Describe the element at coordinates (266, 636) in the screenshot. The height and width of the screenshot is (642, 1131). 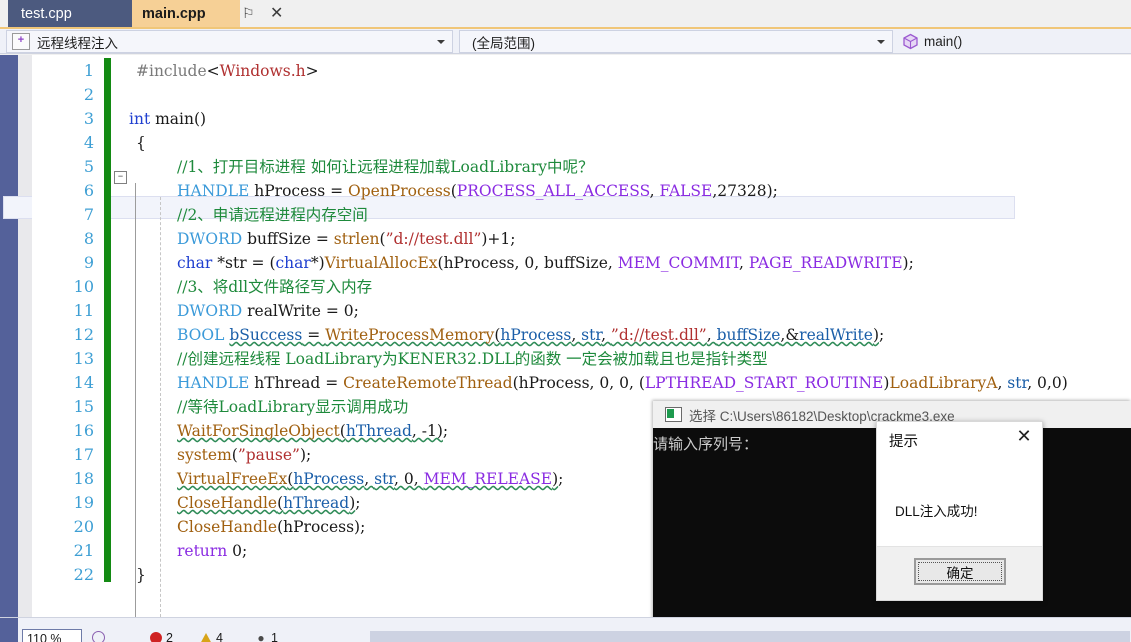
I see `message-count-item: ● 1` at that location.